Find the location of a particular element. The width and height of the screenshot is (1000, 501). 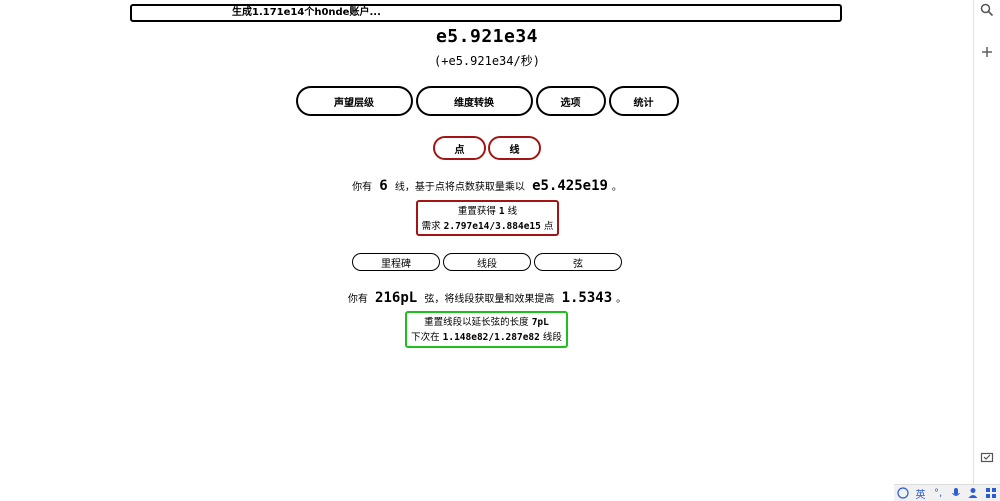

main-tabs: 声望层级 维度转换 选项 统计 is located at coordinates (487, 101).